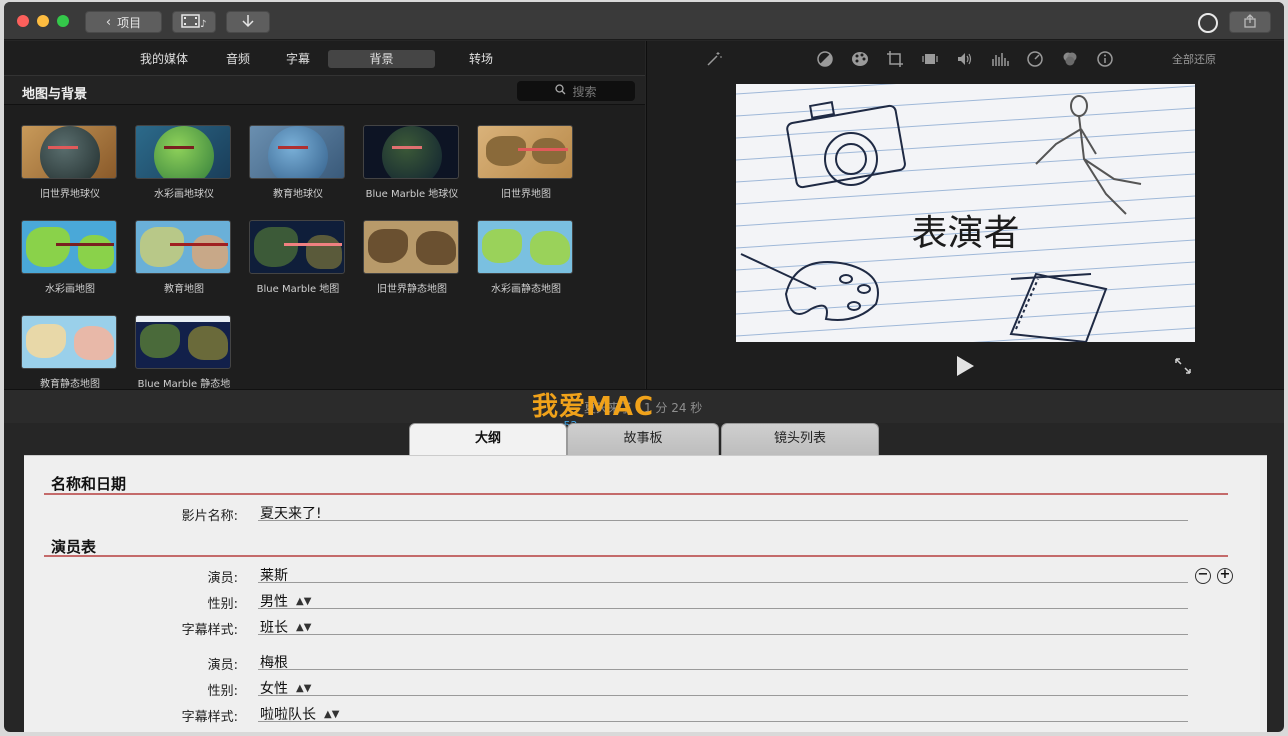 This screenshot has height=736, width=1288. I want to click on tile-label: 水彩画静态地图, so click(526, 289).